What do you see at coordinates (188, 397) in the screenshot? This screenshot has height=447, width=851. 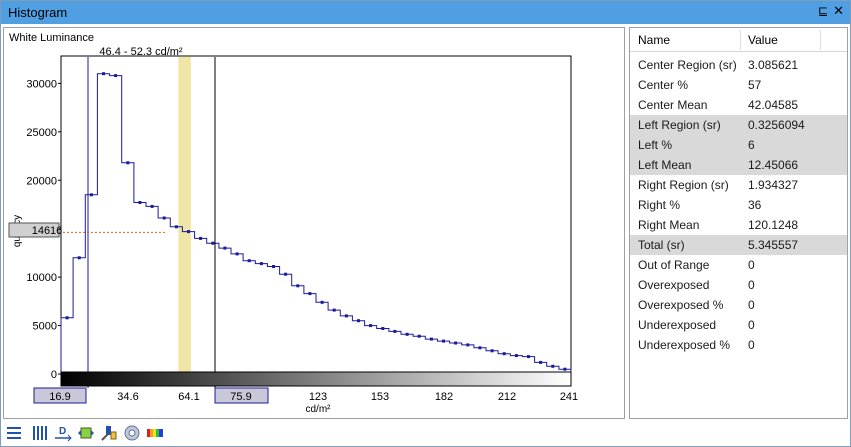 I see `x-tick-label: 64.1` at bounding box center [188, 397].